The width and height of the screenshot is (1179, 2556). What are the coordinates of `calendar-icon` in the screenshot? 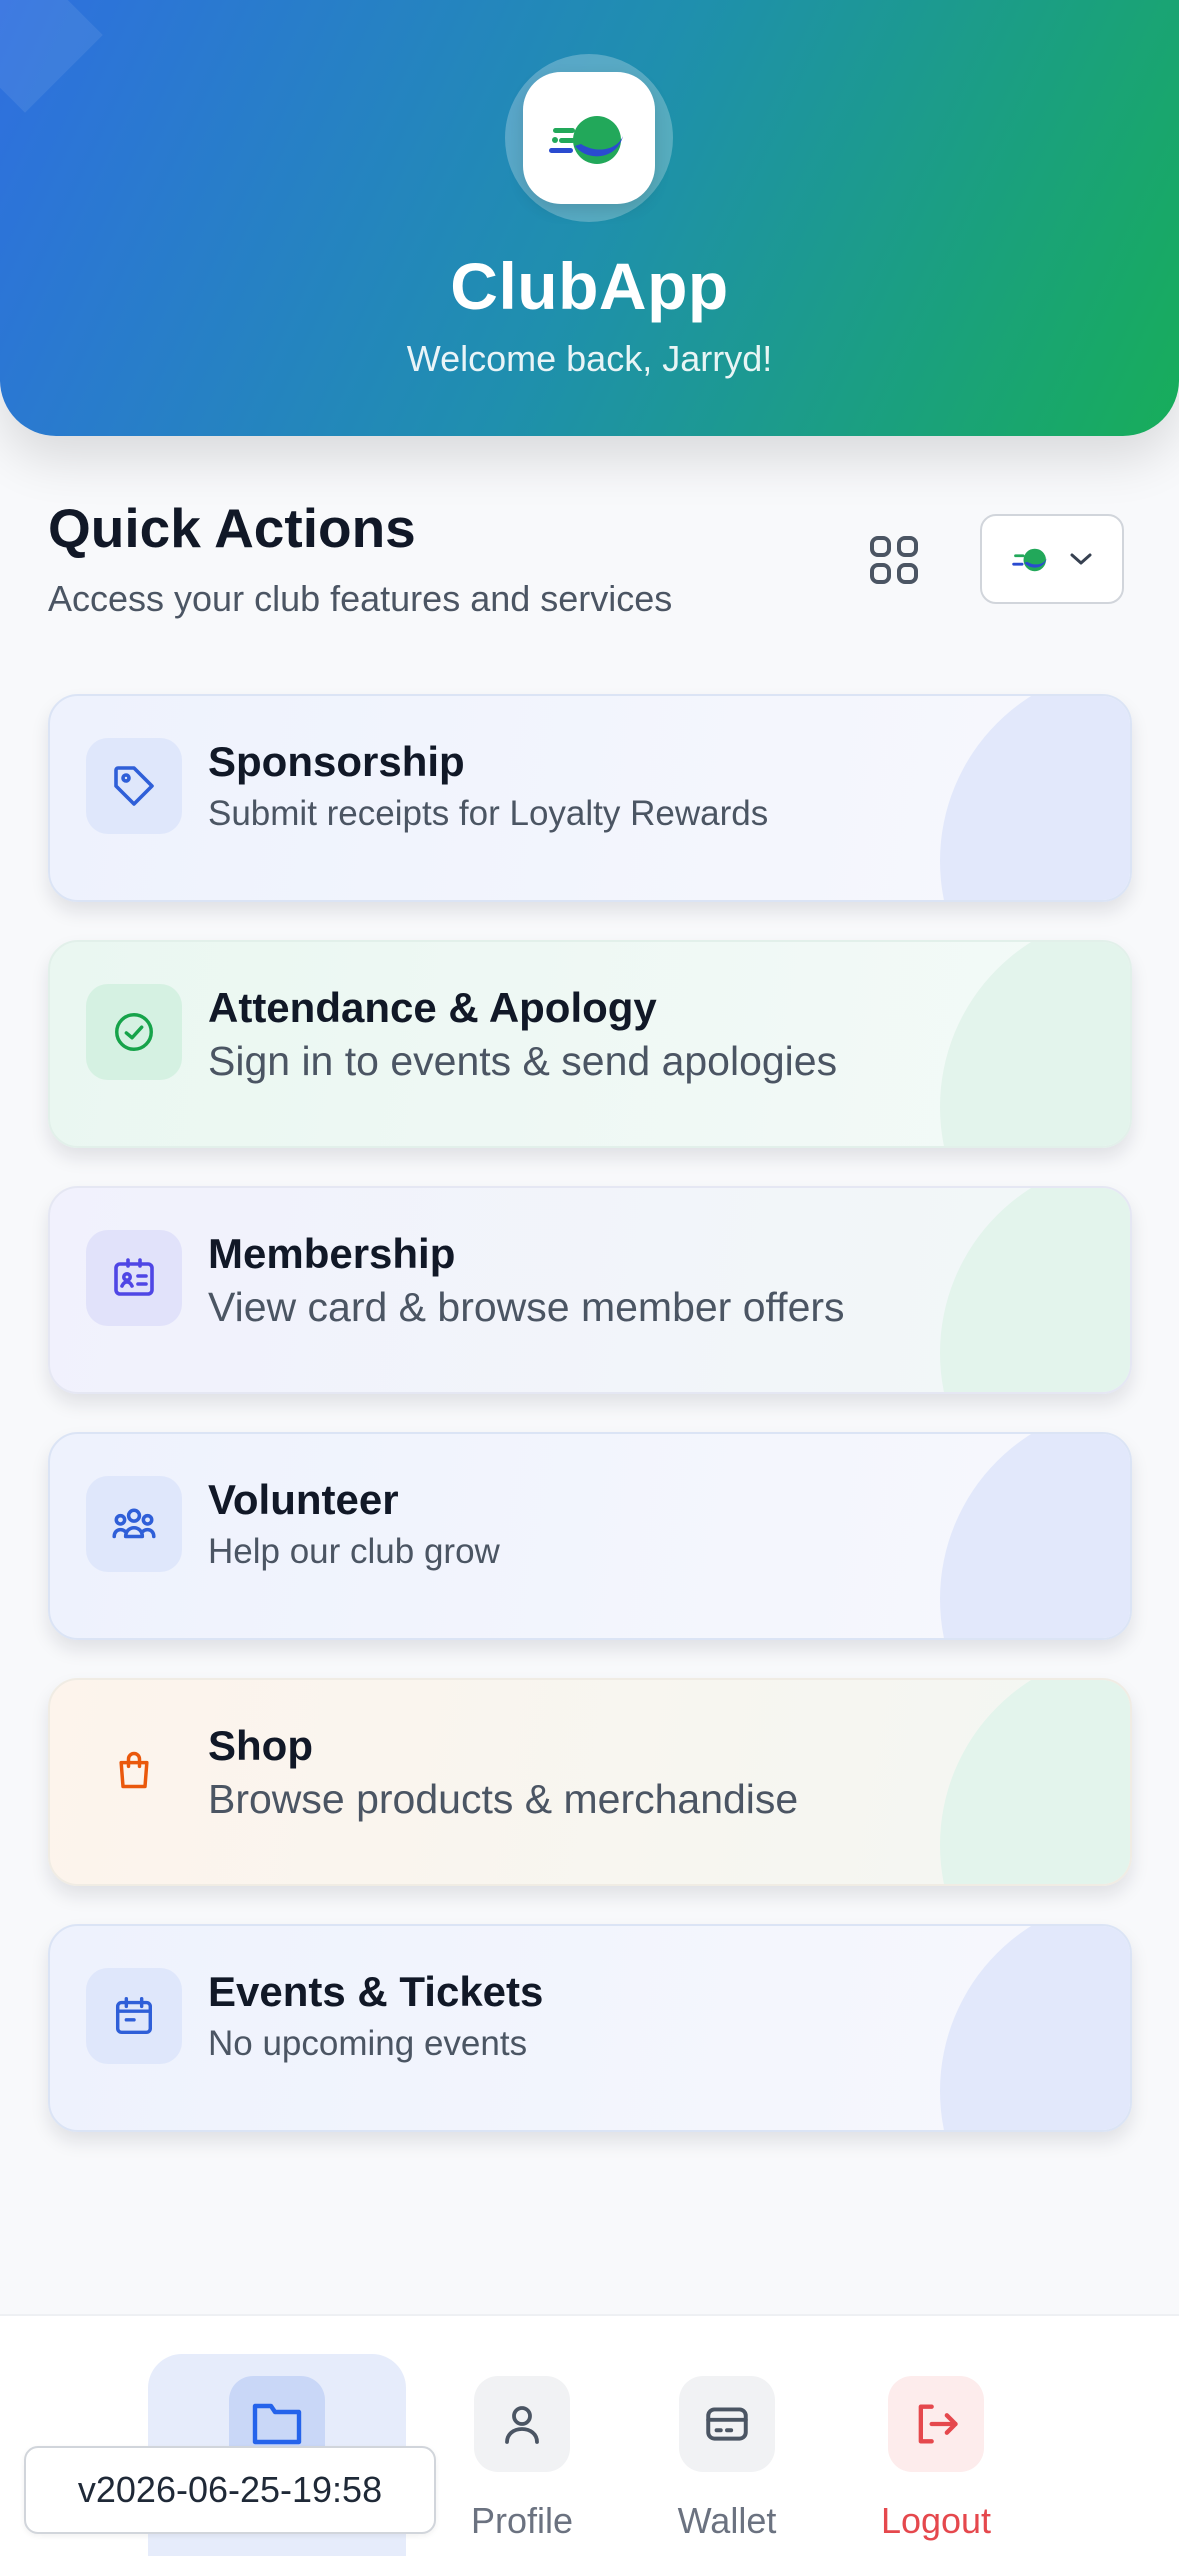 It's located at (134, 2016).